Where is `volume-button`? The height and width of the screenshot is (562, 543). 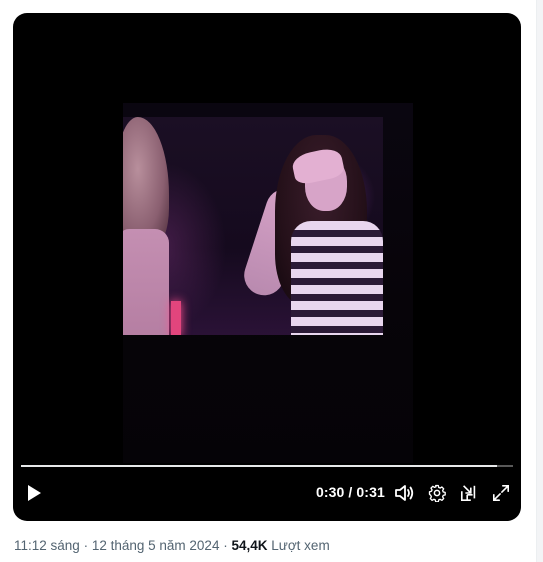
volume-button is located at coordinates (404, 493).